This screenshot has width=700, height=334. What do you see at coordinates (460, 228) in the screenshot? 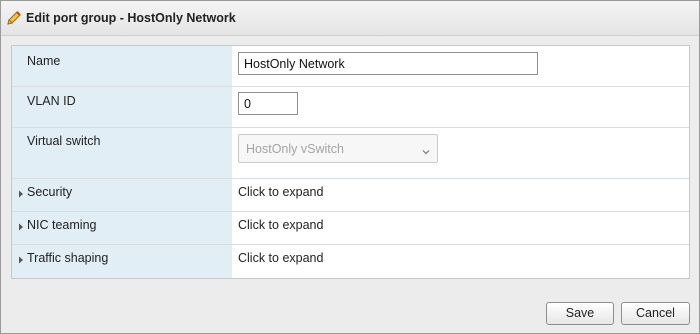
I see `nic-teaming-value-cell: Click to expand` at bounding box center [460, 228].